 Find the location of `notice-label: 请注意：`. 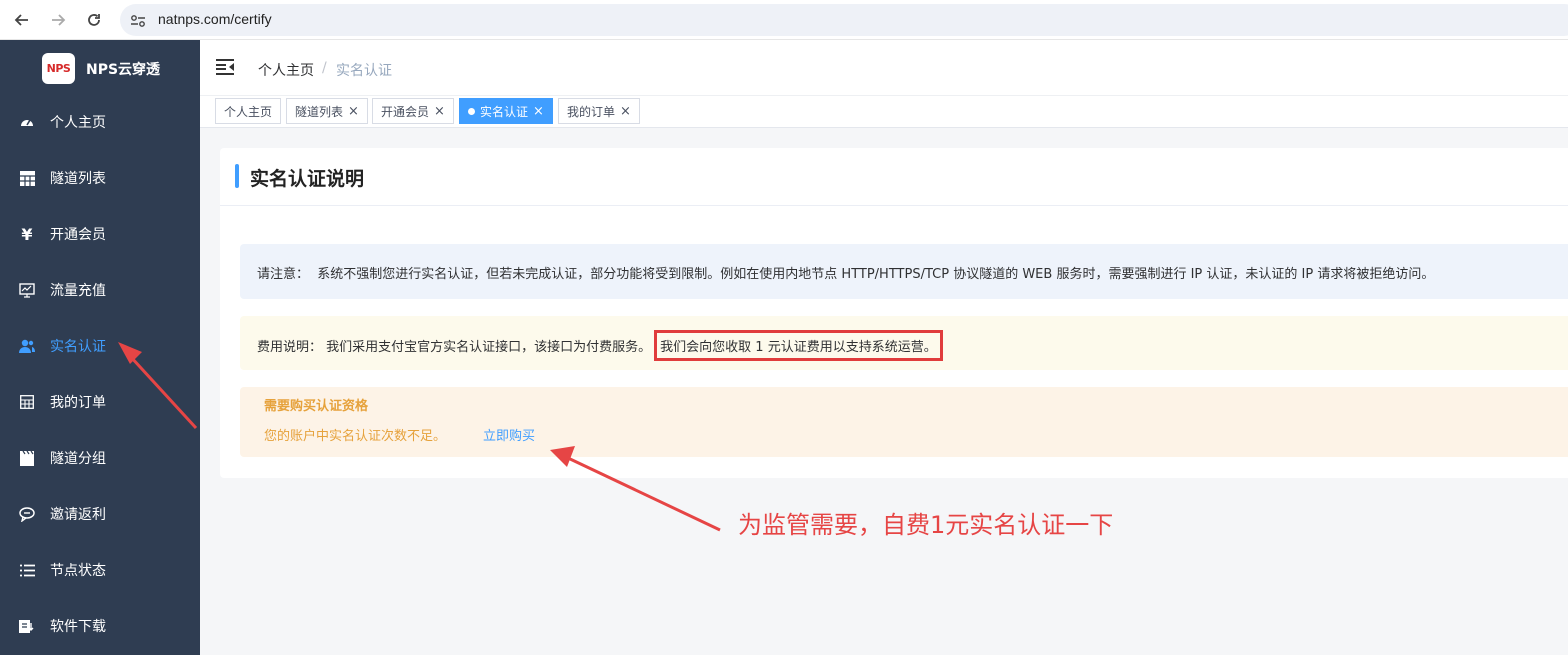

notice-label: 请注意： is located at coordinates (283, 274).